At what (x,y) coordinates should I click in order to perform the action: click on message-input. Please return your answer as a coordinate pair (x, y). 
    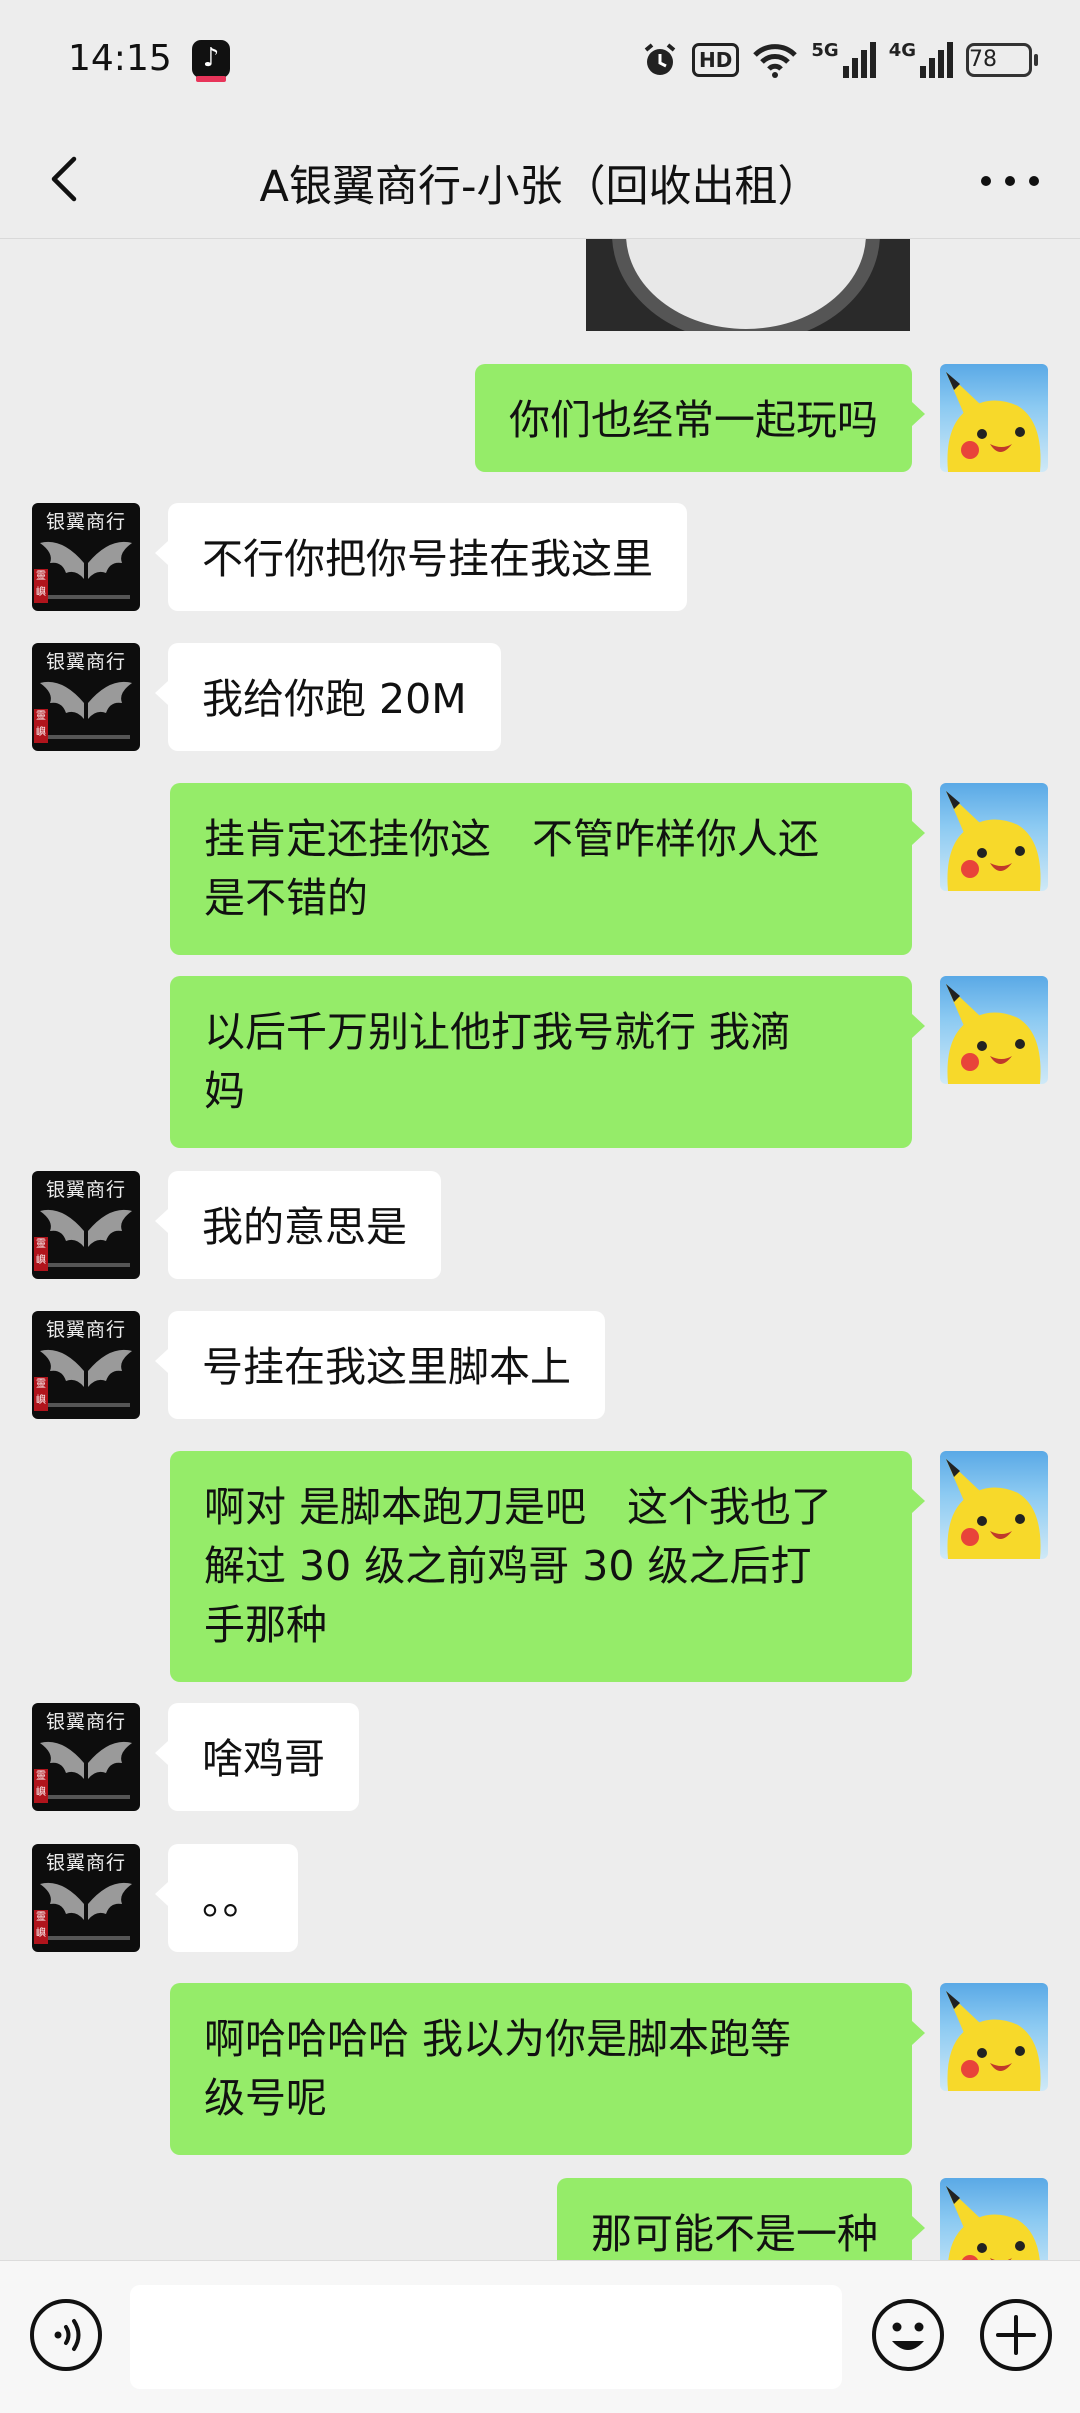
    Looking at the image, I should click on (486, 2337).